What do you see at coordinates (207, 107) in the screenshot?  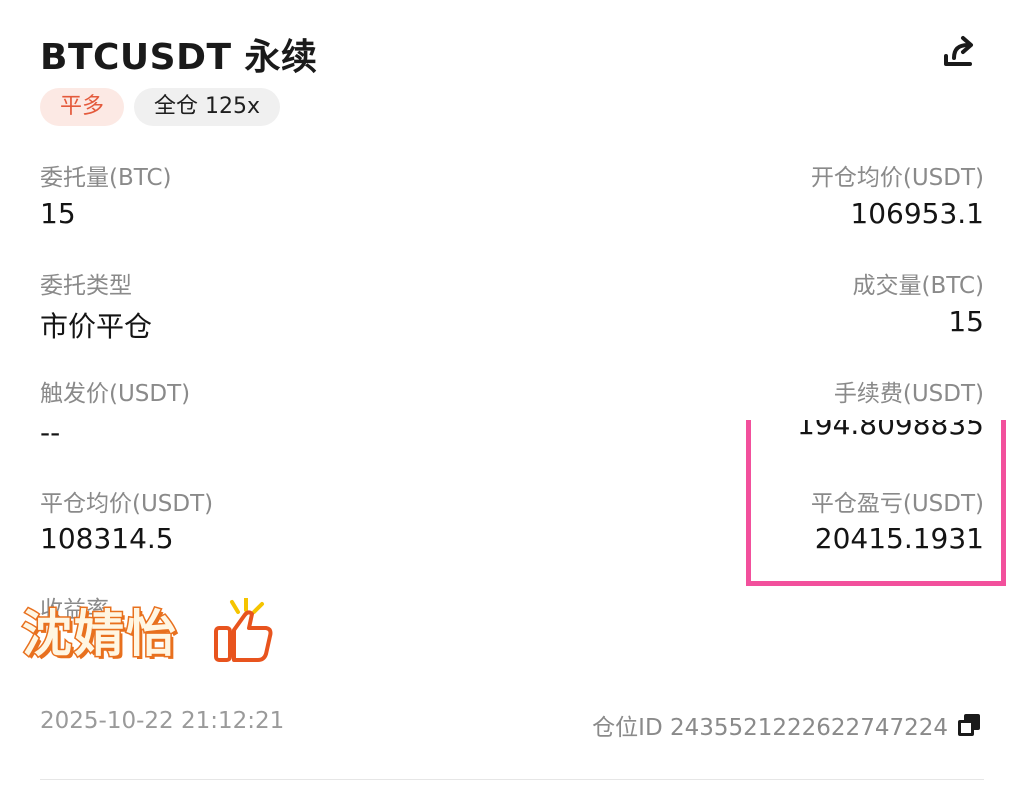 I see `margin-mode-tag: 全仓 125x` at bounding box center [207, 107].